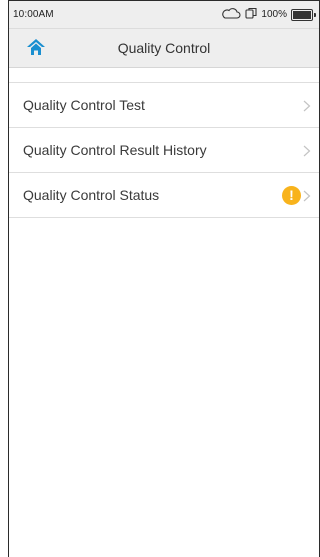  I want to click on page-title: Quality Control, so click(164, 48).